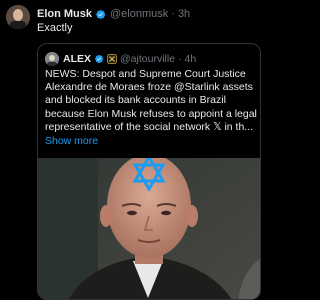 This screenshot has height=300, width=320. What do you see at coordinates (135, 100) in the screenshot?
I see `quoted-text-line: and blocked its bank accounts in Brazil` at bounding box center [135, 100].